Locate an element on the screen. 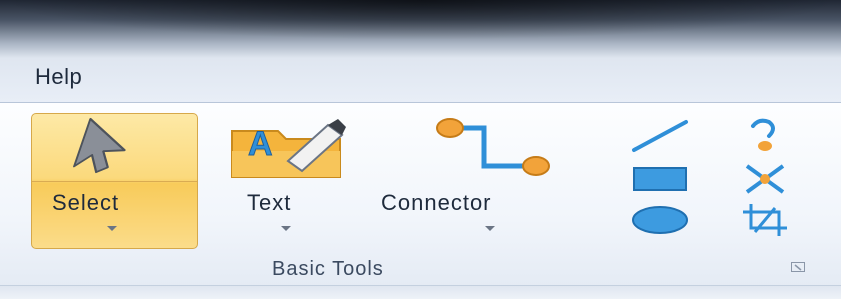  group-label-basic-tools: Basic Tools is located at coordinates (328, 269).